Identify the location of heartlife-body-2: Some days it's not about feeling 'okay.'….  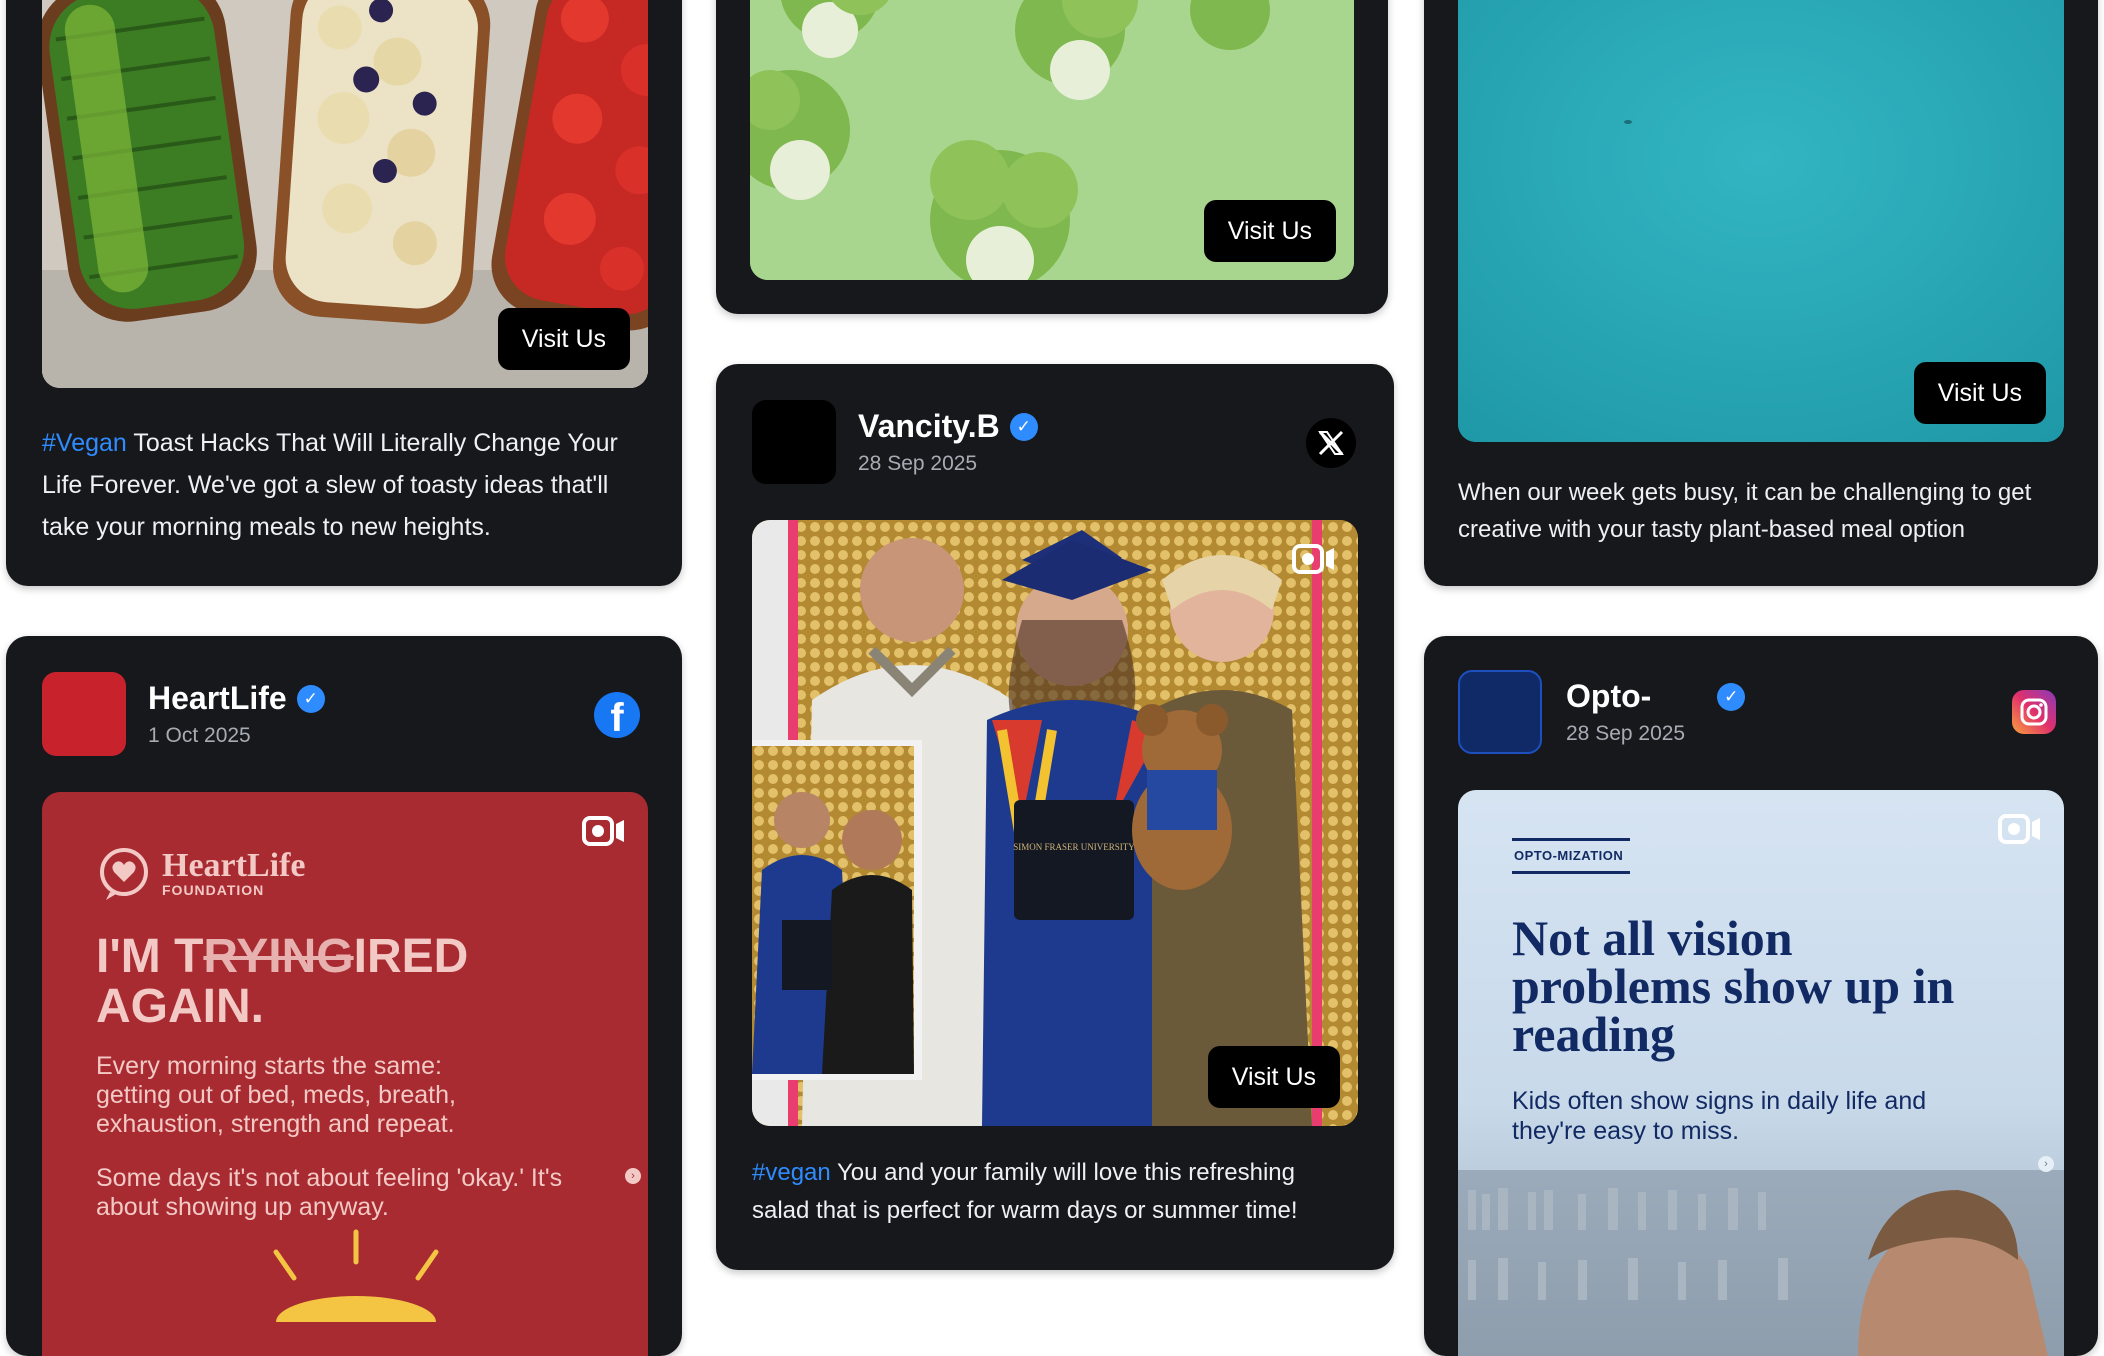
(329, 1192).